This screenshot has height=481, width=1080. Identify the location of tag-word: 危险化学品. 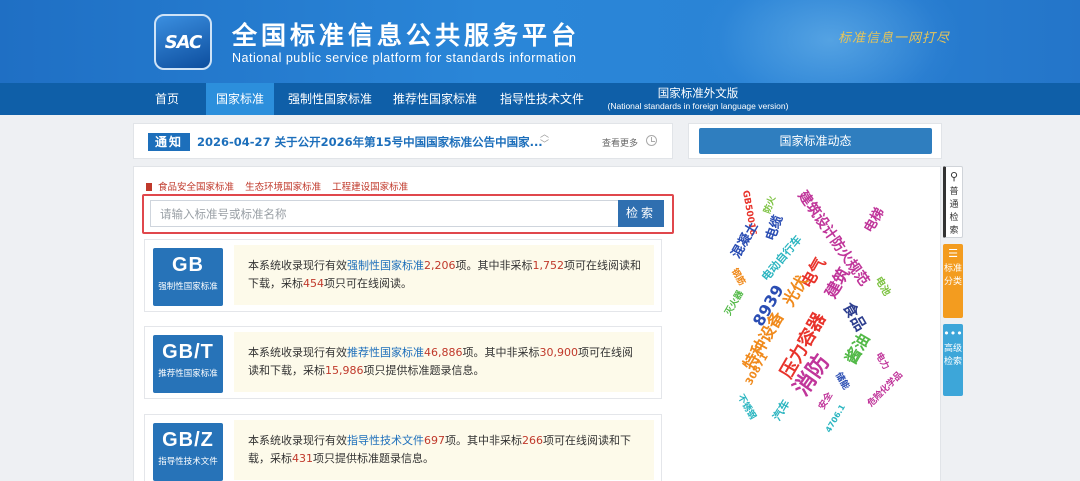
(884, 388).